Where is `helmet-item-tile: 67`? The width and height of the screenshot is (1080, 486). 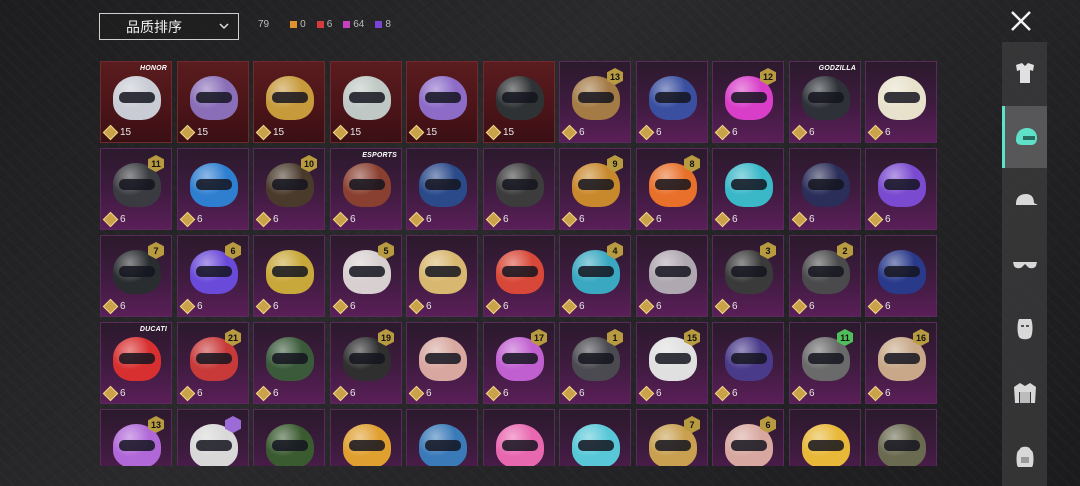
helmet-item-tile: 67 is located at coordinates (136, 276).